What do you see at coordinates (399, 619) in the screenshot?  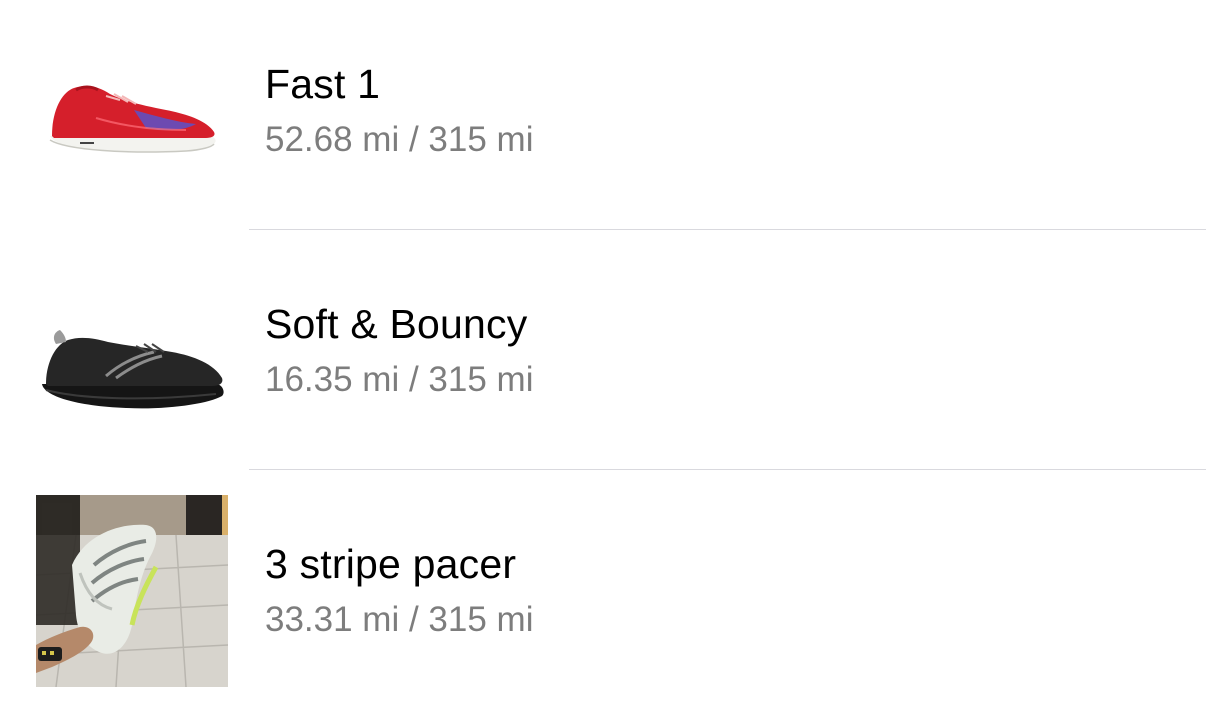 I see `shoe-distance: 33.31 mi / 315 mi` at bounding box center [399, 619].